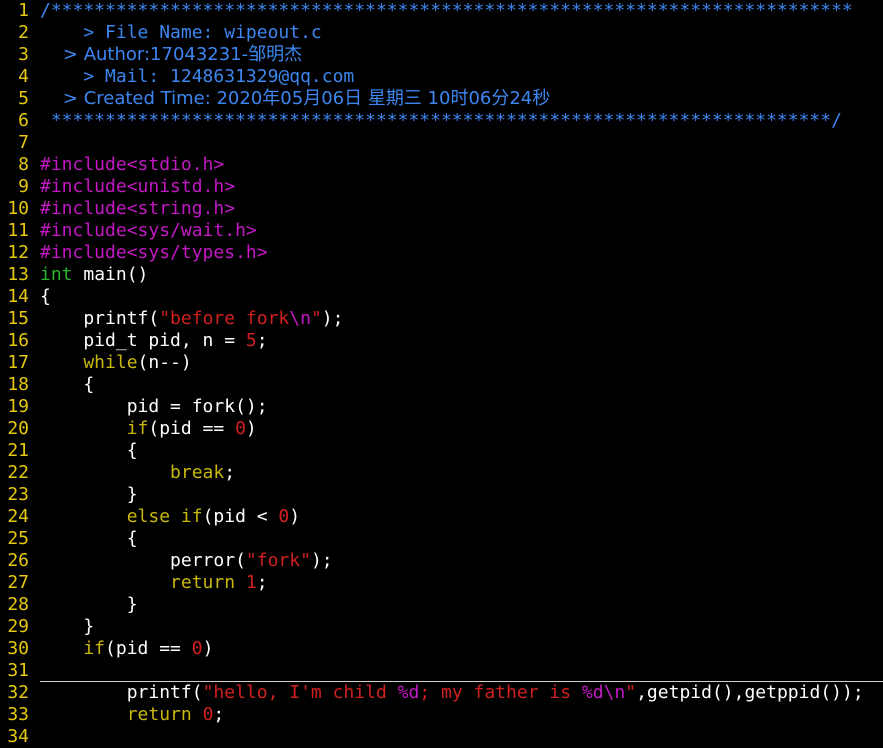  What do you see at coordinates (18, 670) in the screenshot?
I see `line-number: 31` at bounding box center [18, 670].